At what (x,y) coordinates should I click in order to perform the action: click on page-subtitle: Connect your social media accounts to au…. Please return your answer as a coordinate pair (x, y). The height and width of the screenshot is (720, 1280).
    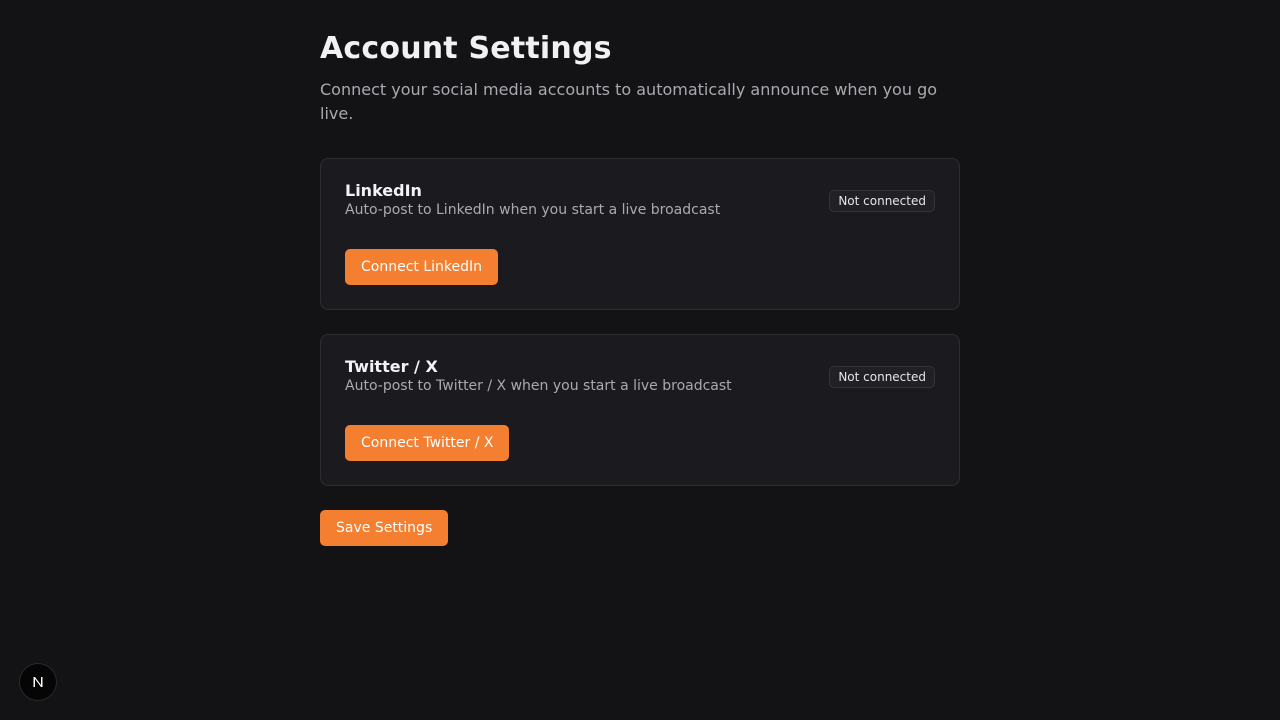
    Looking at the image, I should click on (629, 101).